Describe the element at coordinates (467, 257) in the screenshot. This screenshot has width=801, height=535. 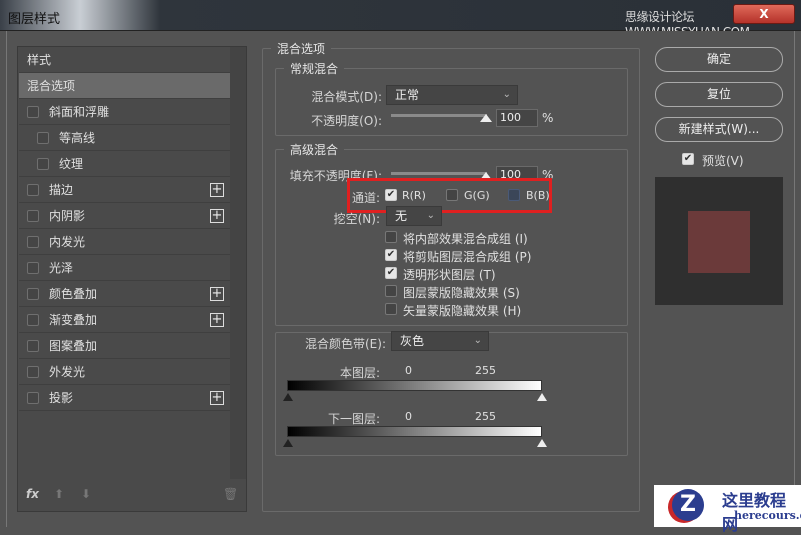
I see `advanced-option-label: 将剪贴图层混合成组 (P)` at that location.